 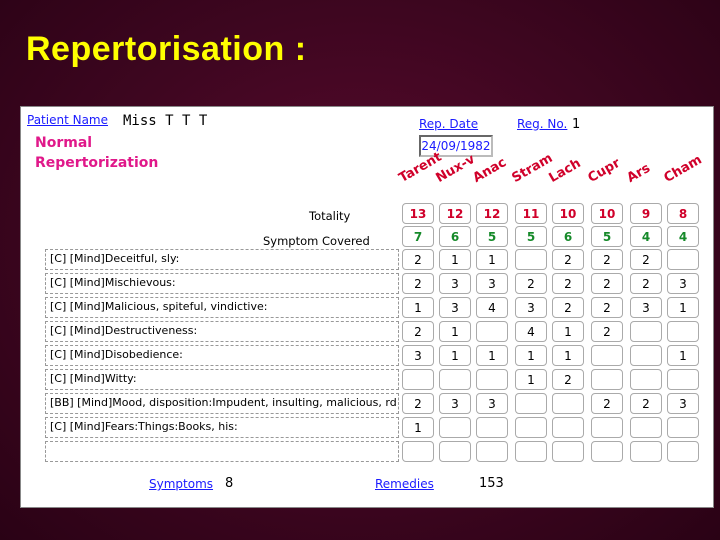 I want to click on symptom-row-label: [C] [Mind]Fears:Things:Books, his:, so click(x=222, y=427).